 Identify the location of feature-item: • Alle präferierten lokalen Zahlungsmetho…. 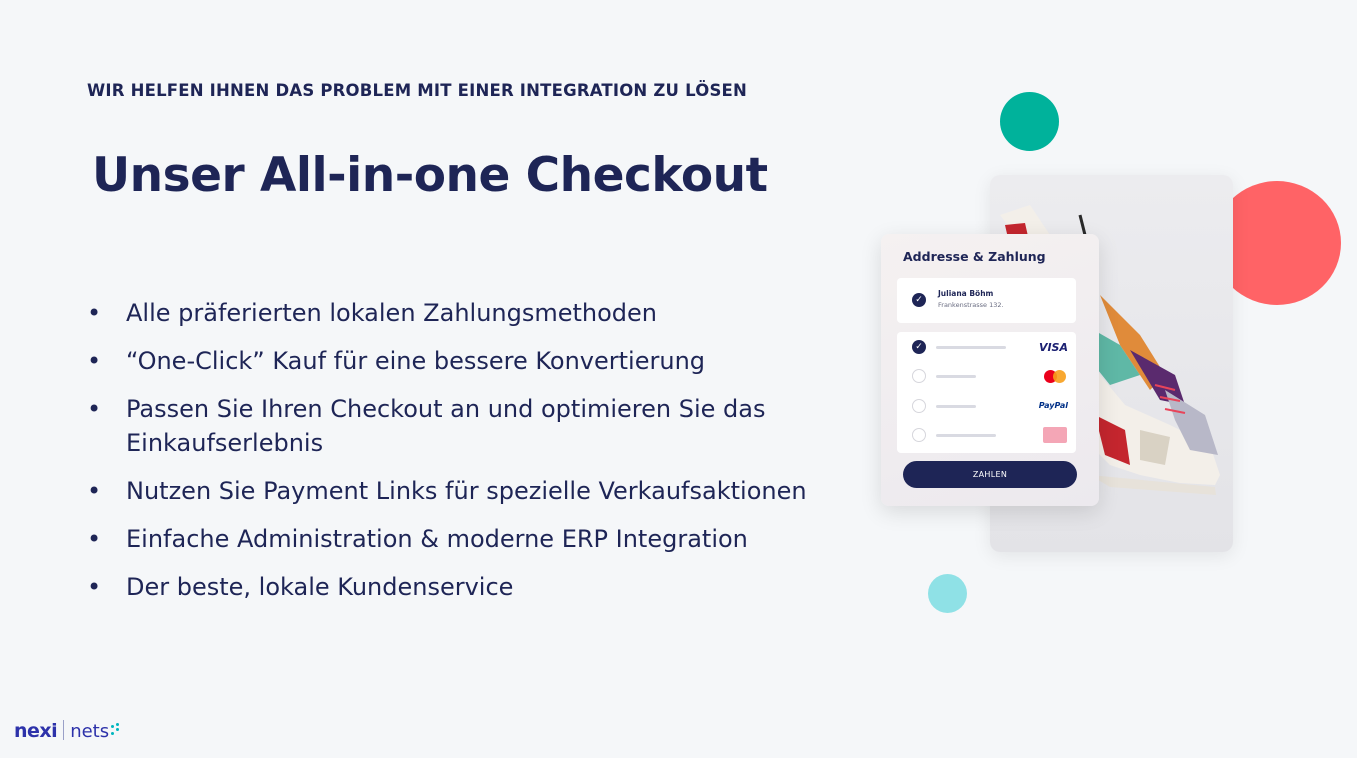
(472, 313).